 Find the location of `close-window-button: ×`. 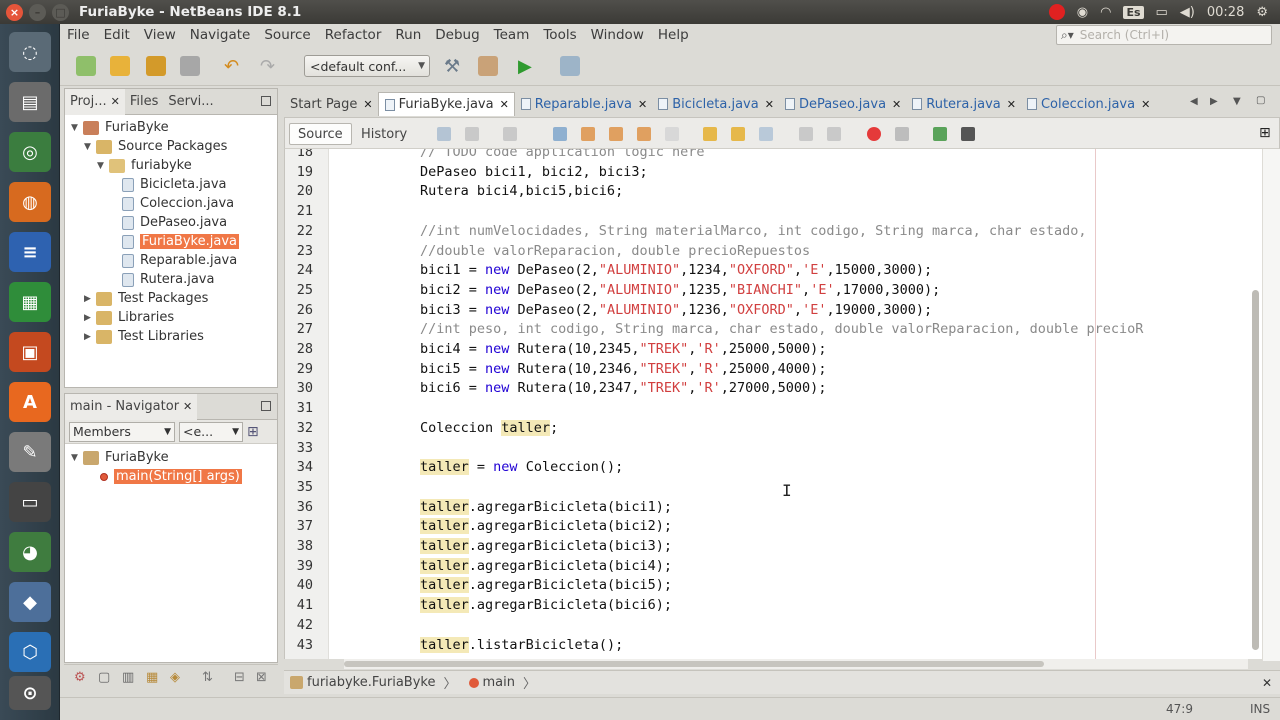

close-window-button: × is located at coordinates (14, 12).